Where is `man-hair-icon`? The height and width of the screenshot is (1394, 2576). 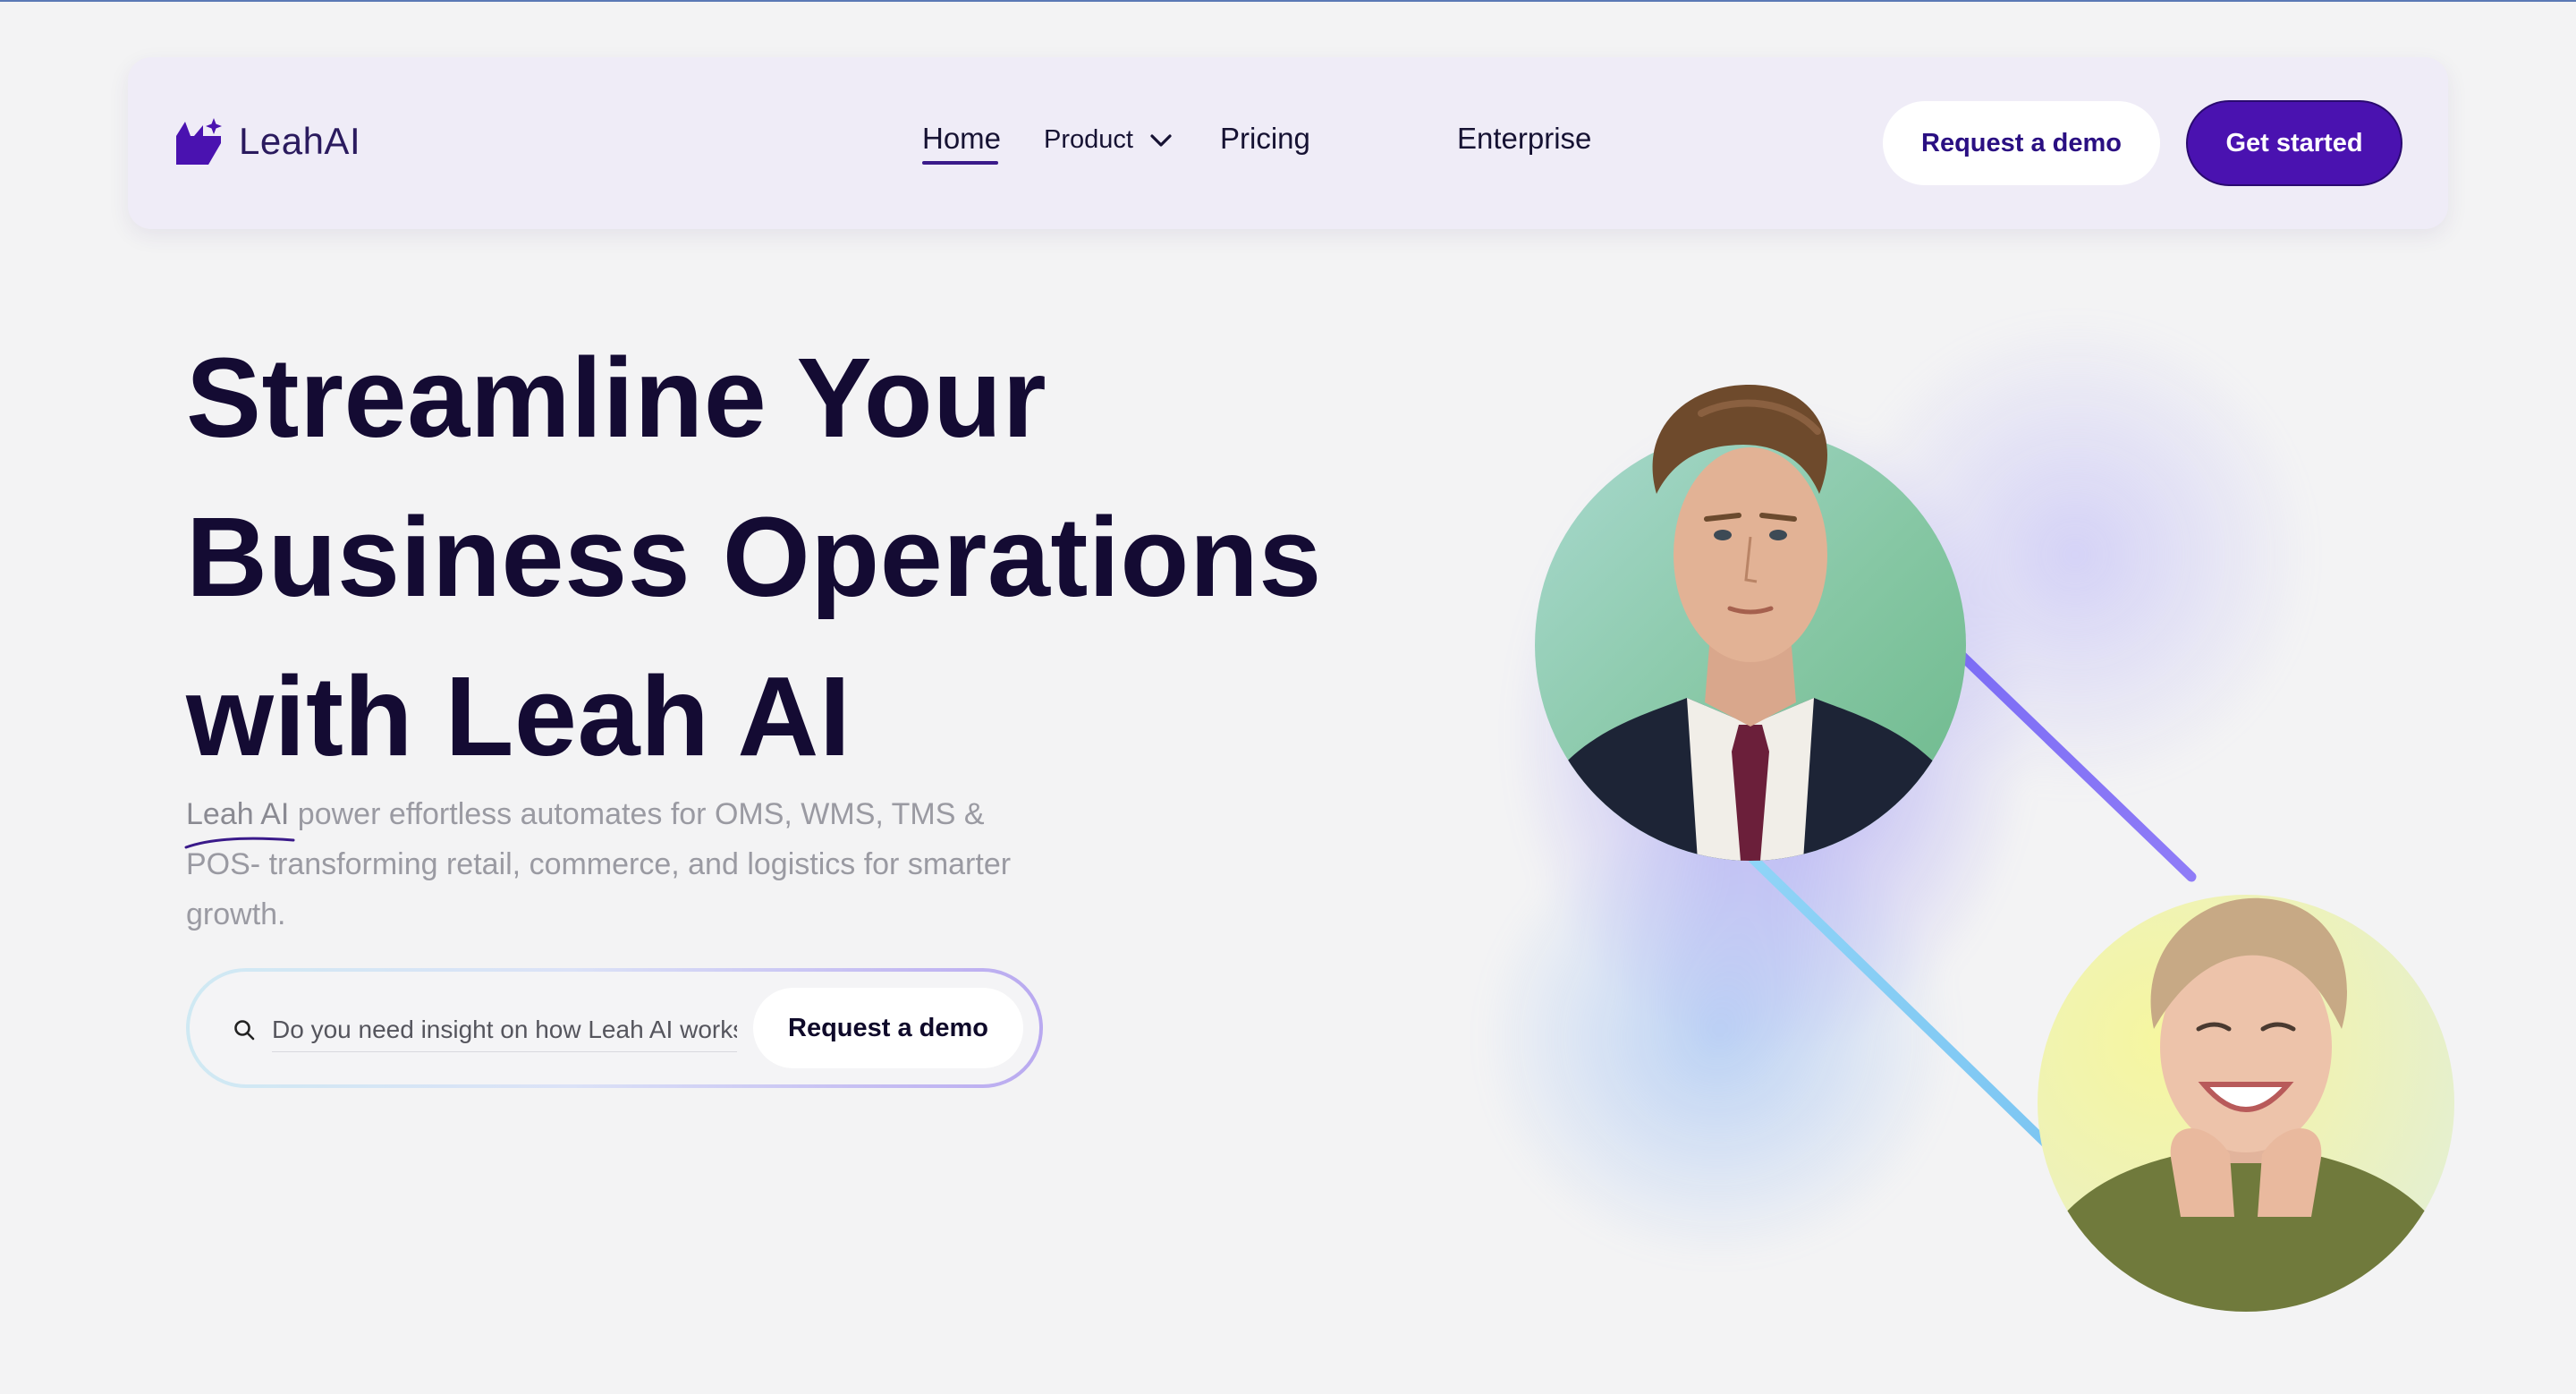
man-hair-icon is located at coordinates (1740, 439).